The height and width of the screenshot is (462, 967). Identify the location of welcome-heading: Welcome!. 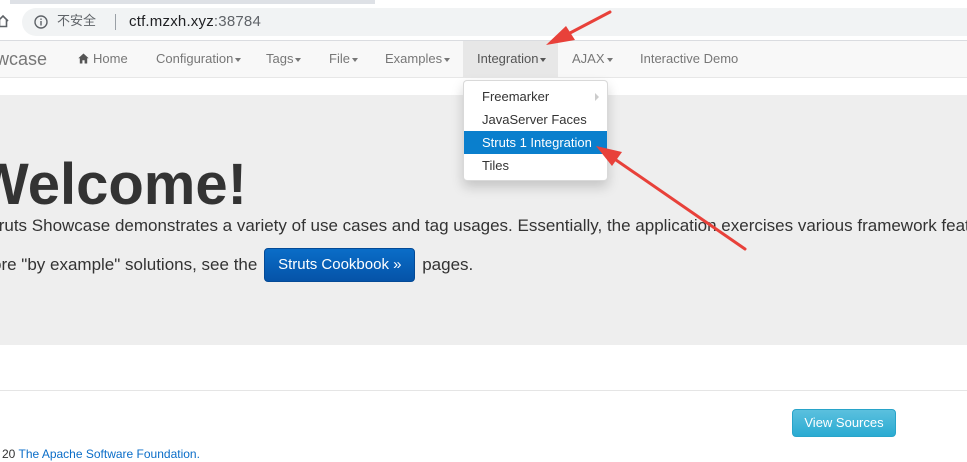
(123, 184).